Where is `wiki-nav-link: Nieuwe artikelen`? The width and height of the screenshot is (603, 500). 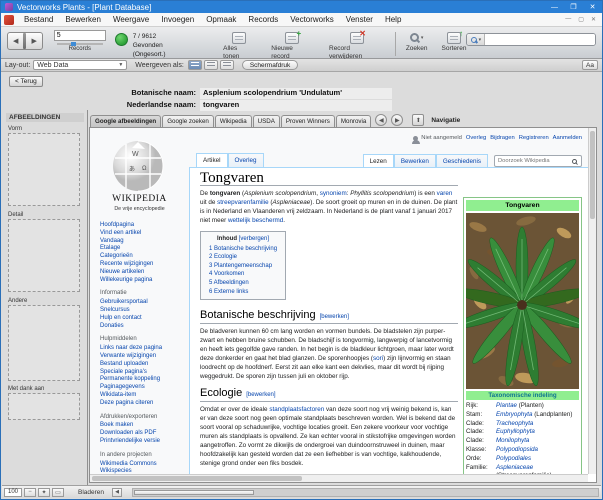 wiki-nav-link: Nieuwe artikelen is located at coordinates (144, 273).